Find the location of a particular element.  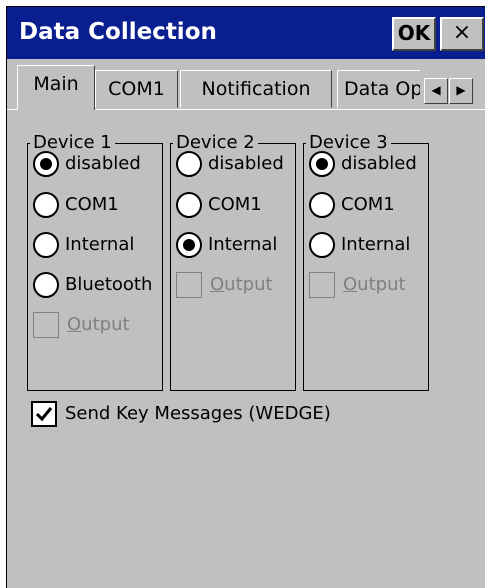

ok-button: OK is located at coordinates (414, 34).